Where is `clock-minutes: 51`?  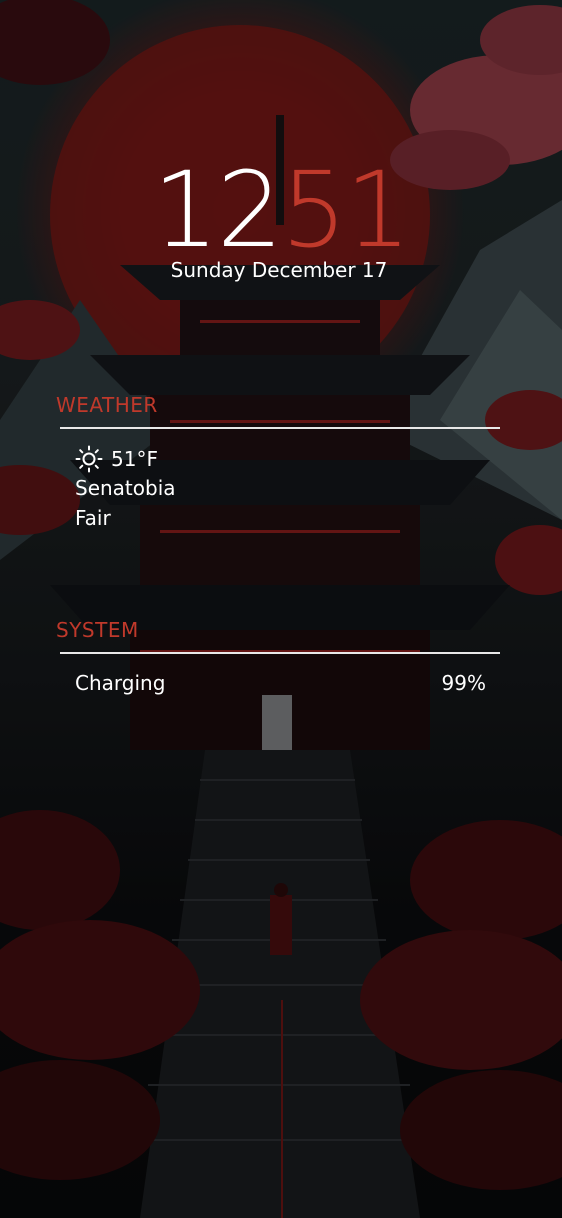 clock-minutes: 51 is located at coordinates (346, 210).